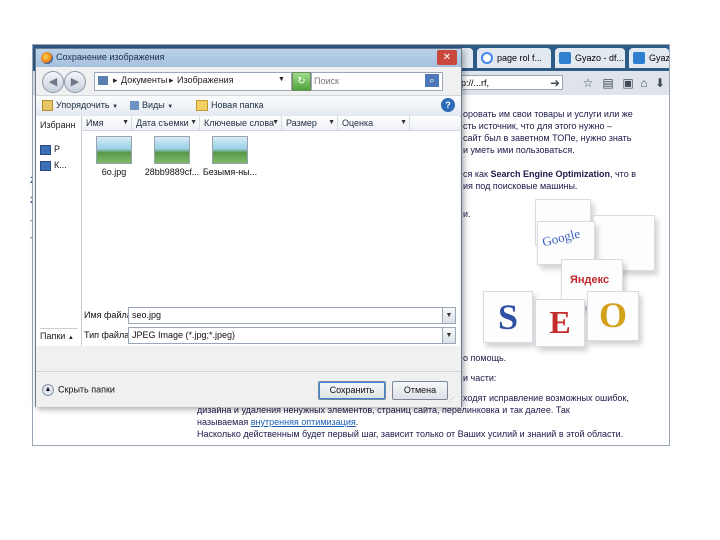 The width and height of the screenshot is (720, 540). What do you see at coordinates (364, 80) in the screenshot?
I see `search-input` at bounding box center [364, 80].